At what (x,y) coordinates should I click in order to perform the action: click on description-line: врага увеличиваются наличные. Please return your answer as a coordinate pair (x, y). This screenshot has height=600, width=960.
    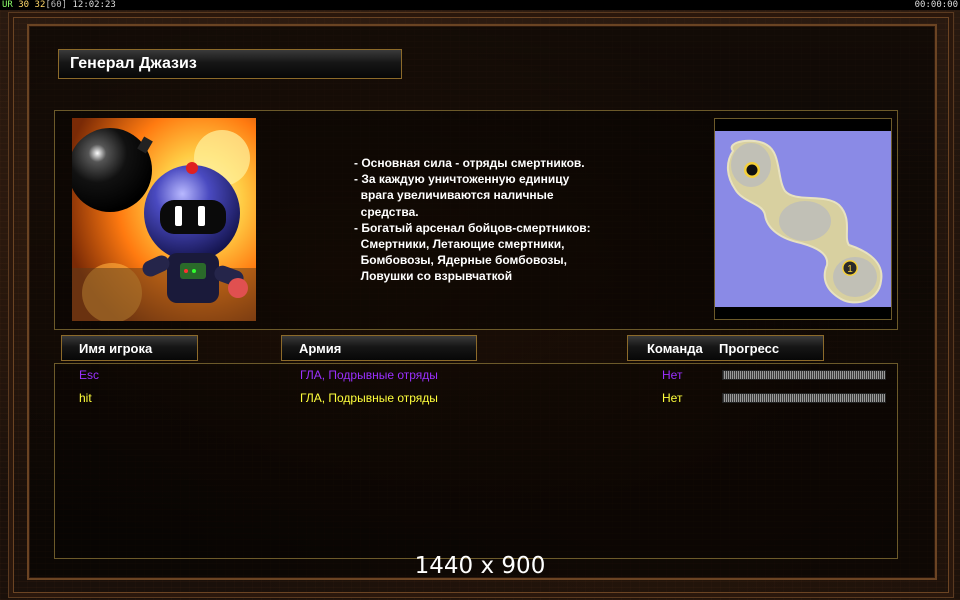
    Looking at the image, I should click on (454, 195).